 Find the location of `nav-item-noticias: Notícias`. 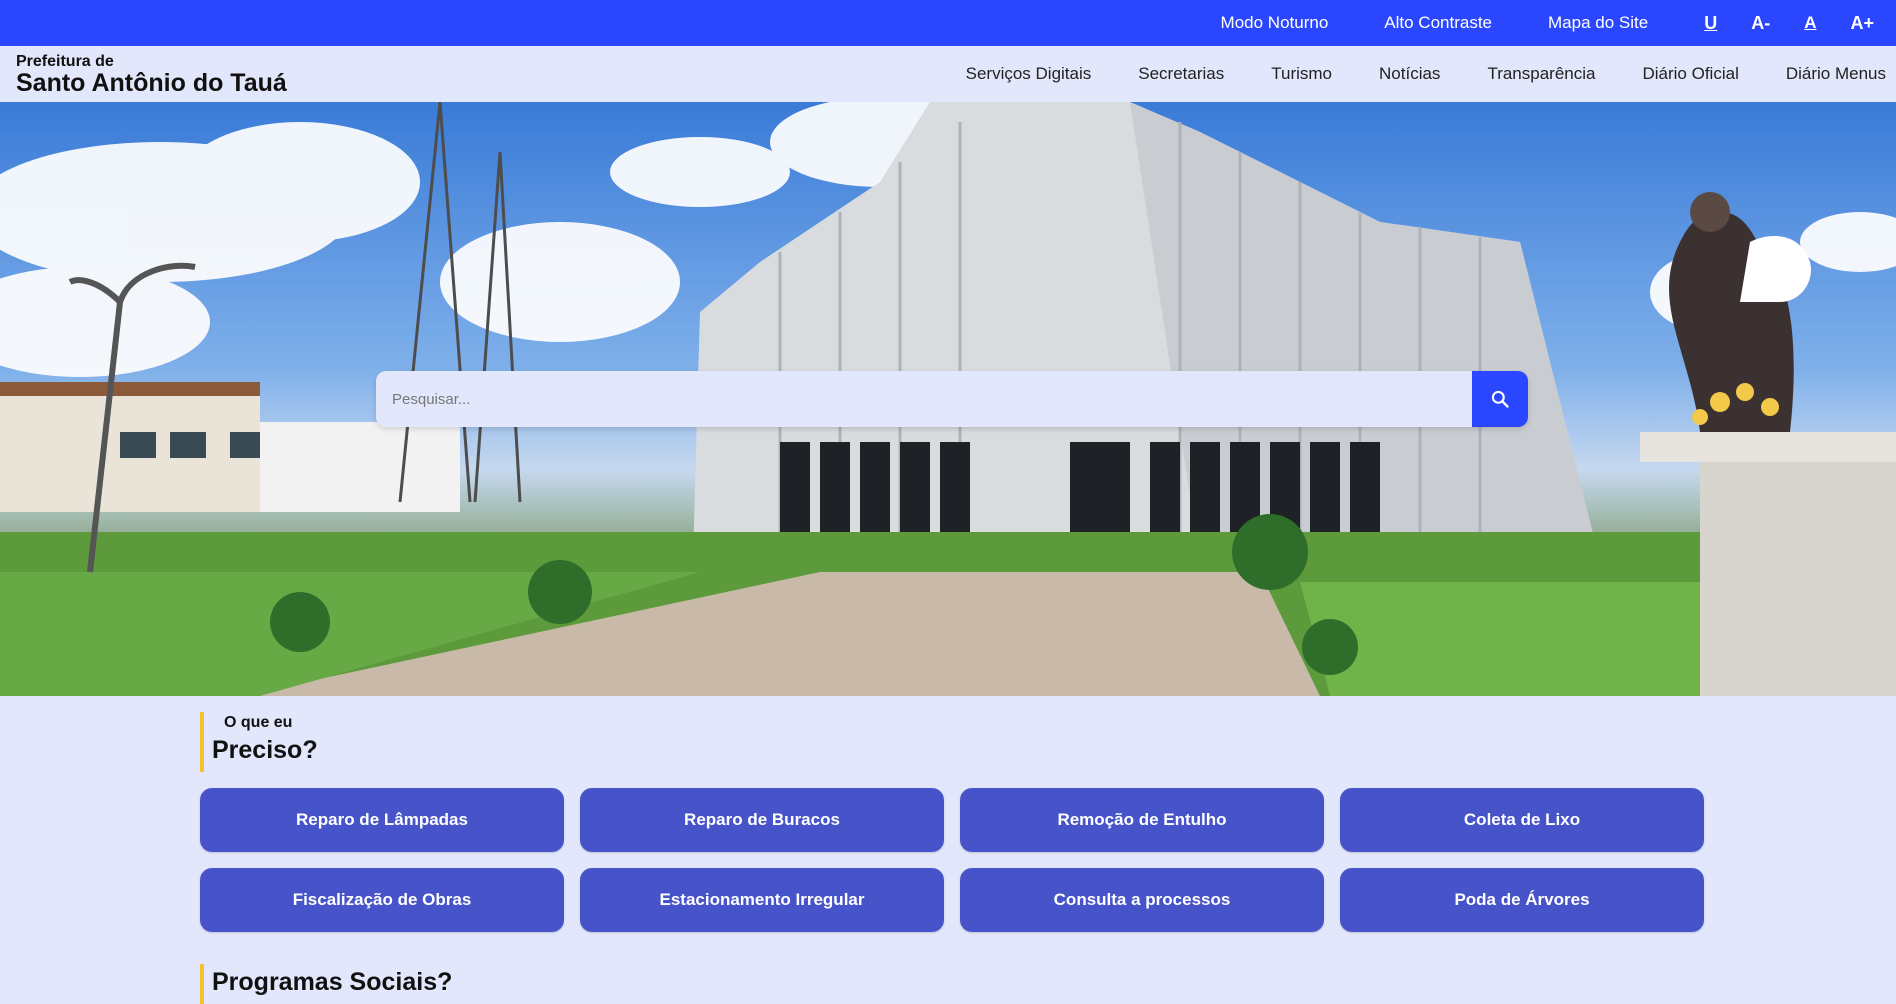

nav-item-noticias: Notícias is located at coordinates (1409, 74).